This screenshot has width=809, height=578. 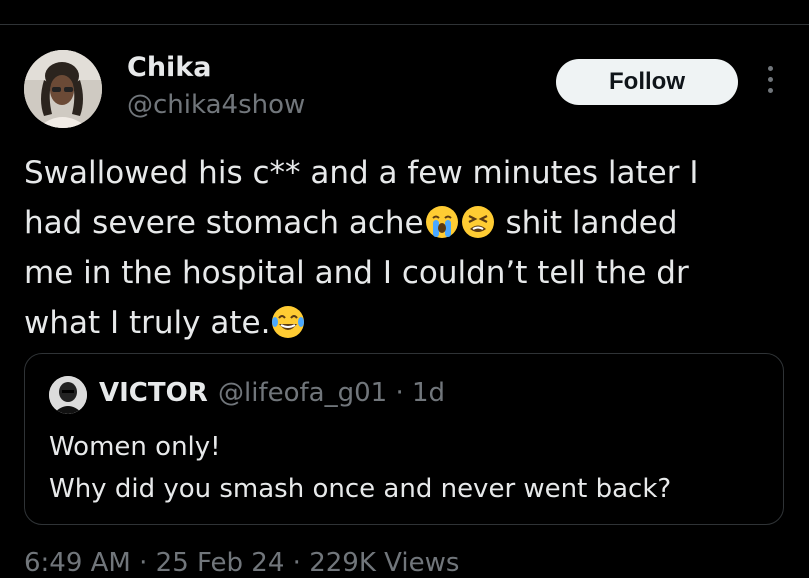 I want to click on quoted-meta: @lifeofa_g01 · 1d, so click(x=331, y=393).